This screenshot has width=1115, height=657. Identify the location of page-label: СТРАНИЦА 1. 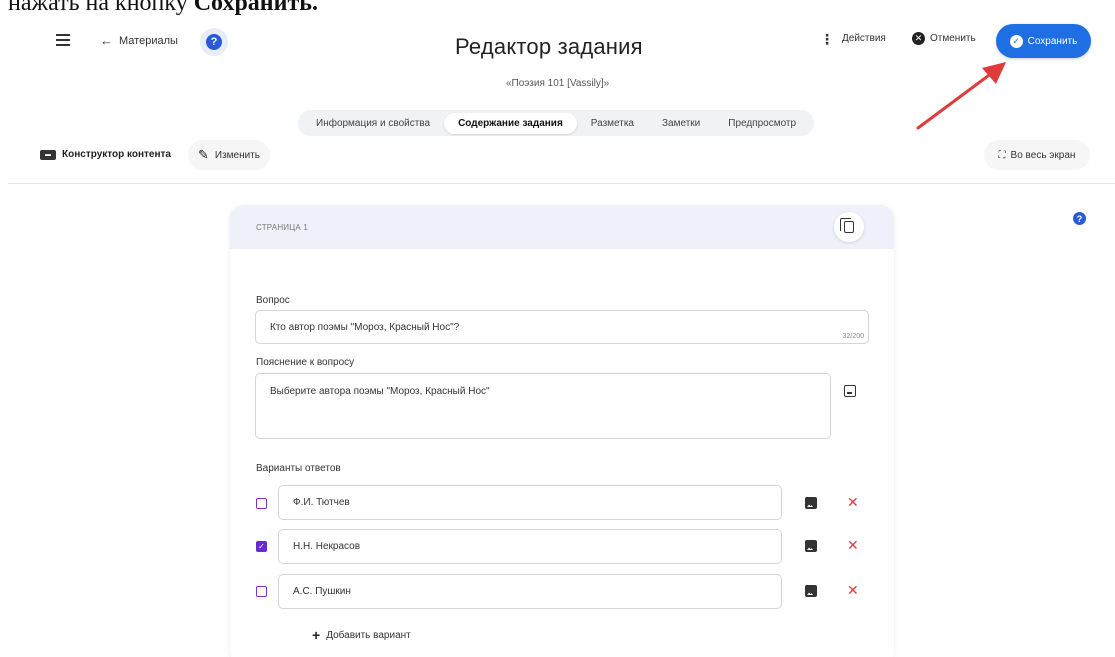
(282, 227).